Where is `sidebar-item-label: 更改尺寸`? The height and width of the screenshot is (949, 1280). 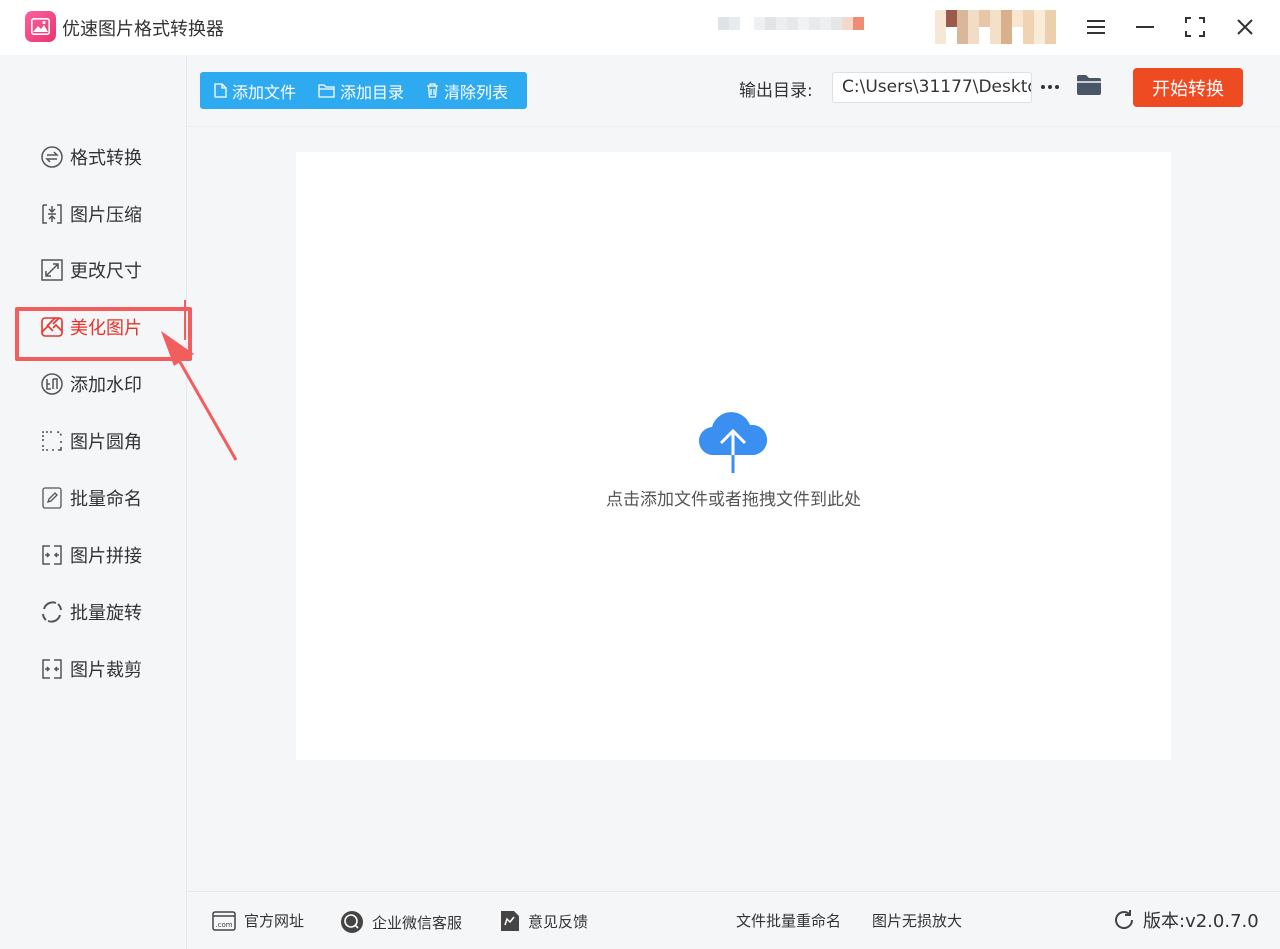 sidebar-item-label: 更改尺寸 is located at coordinates (106, 271).